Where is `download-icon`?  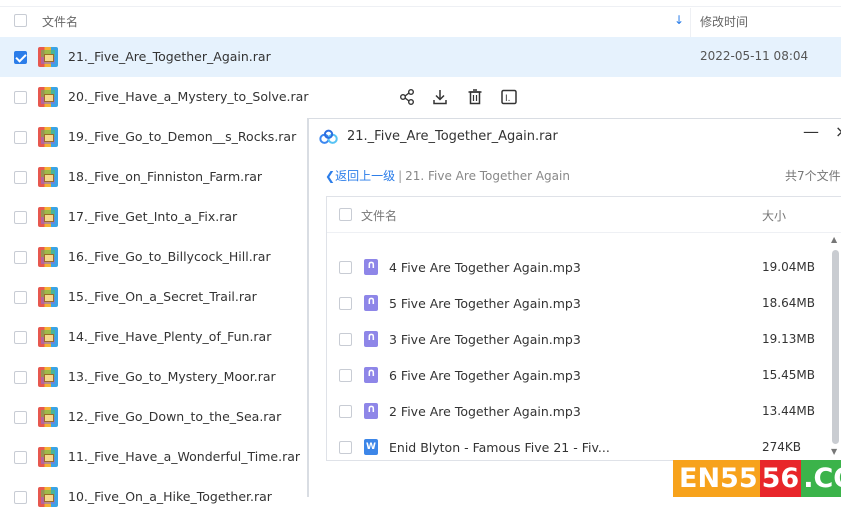
download-icon is located at coordinates (440, 97).